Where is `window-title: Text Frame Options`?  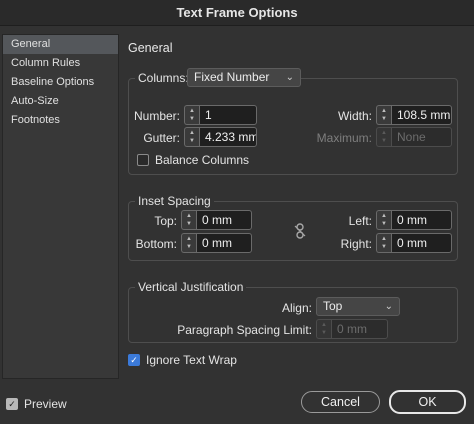 window-title: Text Frame Options is located at coordinates (237, 12).